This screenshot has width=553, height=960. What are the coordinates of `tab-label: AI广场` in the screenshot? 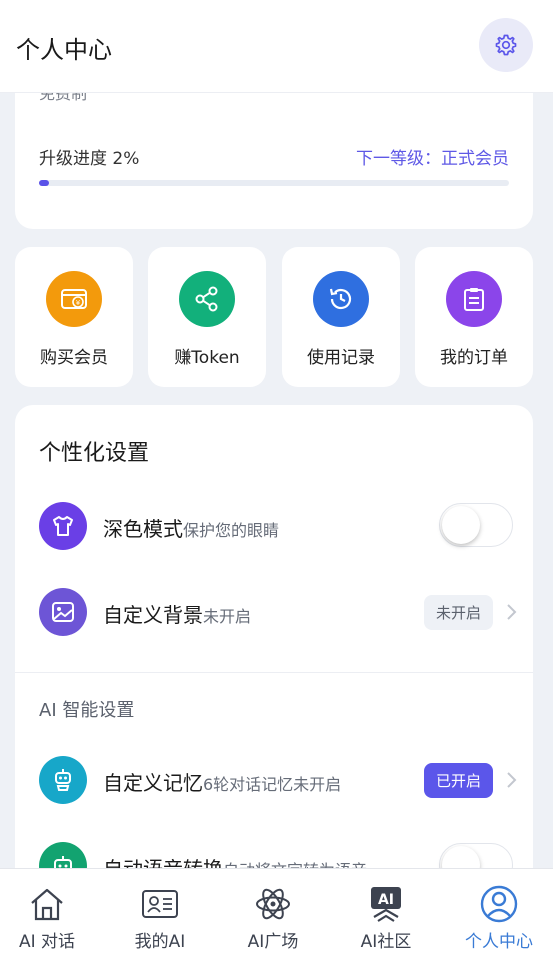 It's located at (273, 942).